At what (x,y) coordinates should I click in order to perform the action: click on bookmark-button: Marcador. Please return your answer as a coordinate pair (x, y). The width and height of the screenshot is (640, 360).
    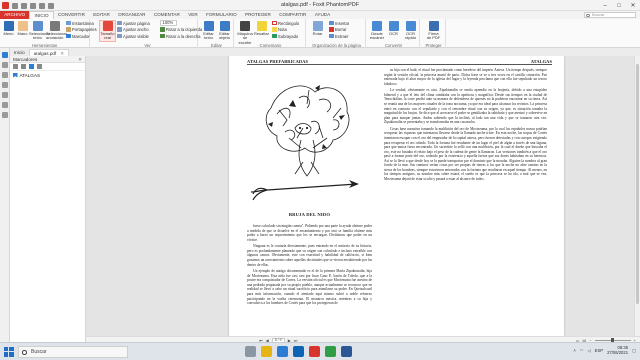
    Looking at the image, I should click on (78, 36).